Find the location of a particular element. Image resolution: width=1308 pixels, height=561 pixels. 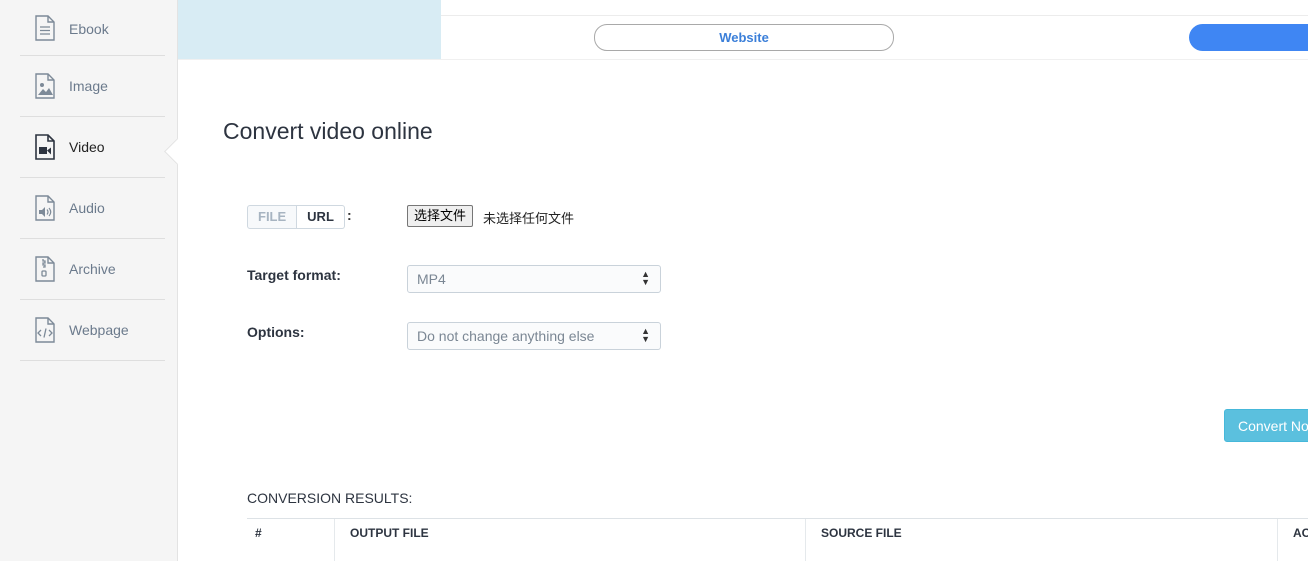

sidebar-item-webpage: Webpage is located at coordinates (92, 330).